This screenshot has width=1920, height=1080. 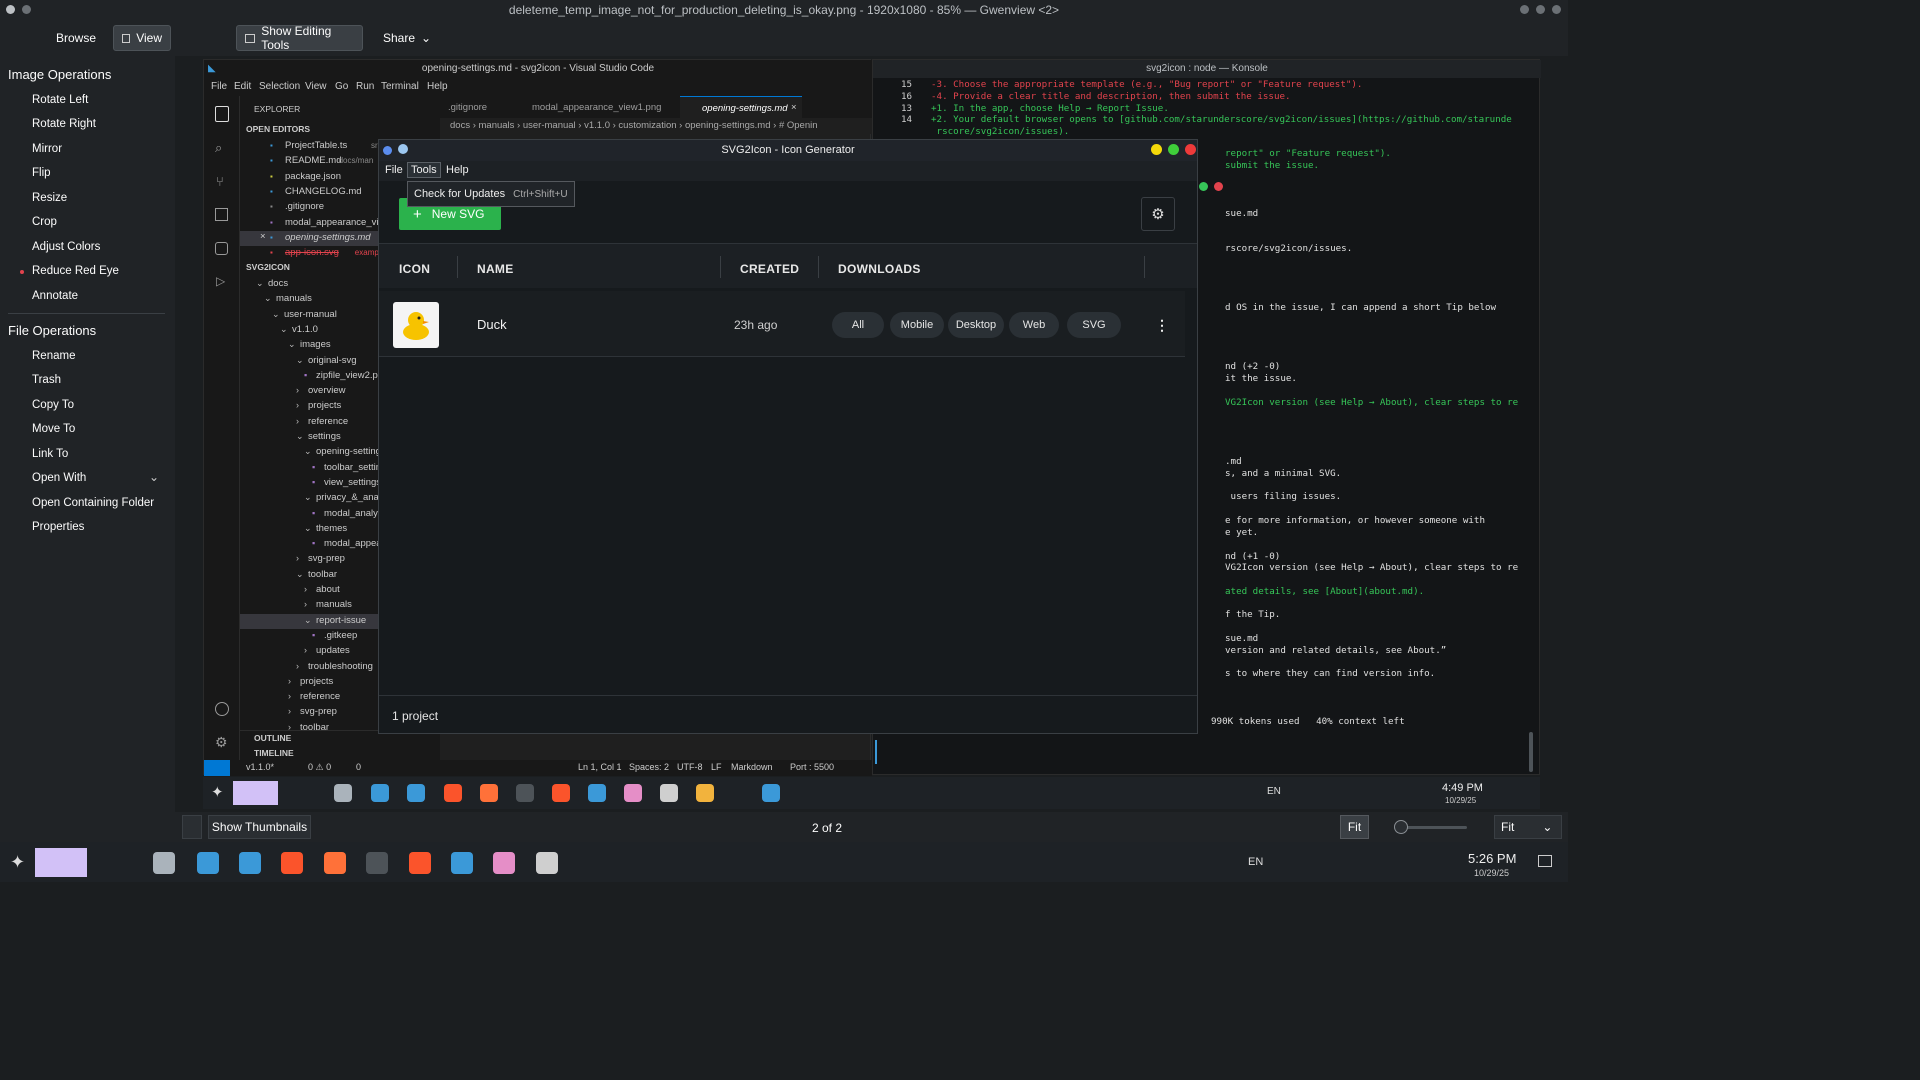 What do you see at coordinates (1545, 861) in the screenshot?
I see `show-desktop-icon` at bounding box center [1545, 861].